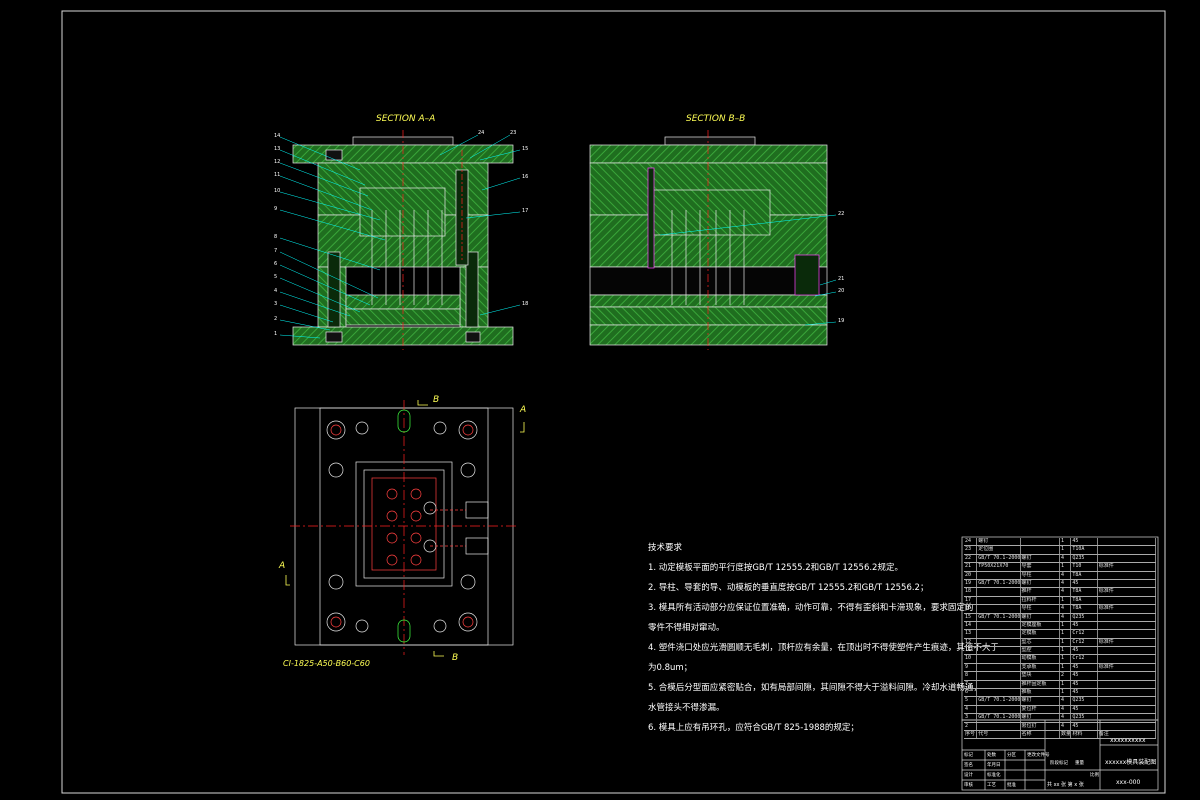 This screenshot has height=800, width=1200. I want to click on bom-row: 3 GB/T 70.1-2000 螺钉 4 Q235, so click(1060, 718).